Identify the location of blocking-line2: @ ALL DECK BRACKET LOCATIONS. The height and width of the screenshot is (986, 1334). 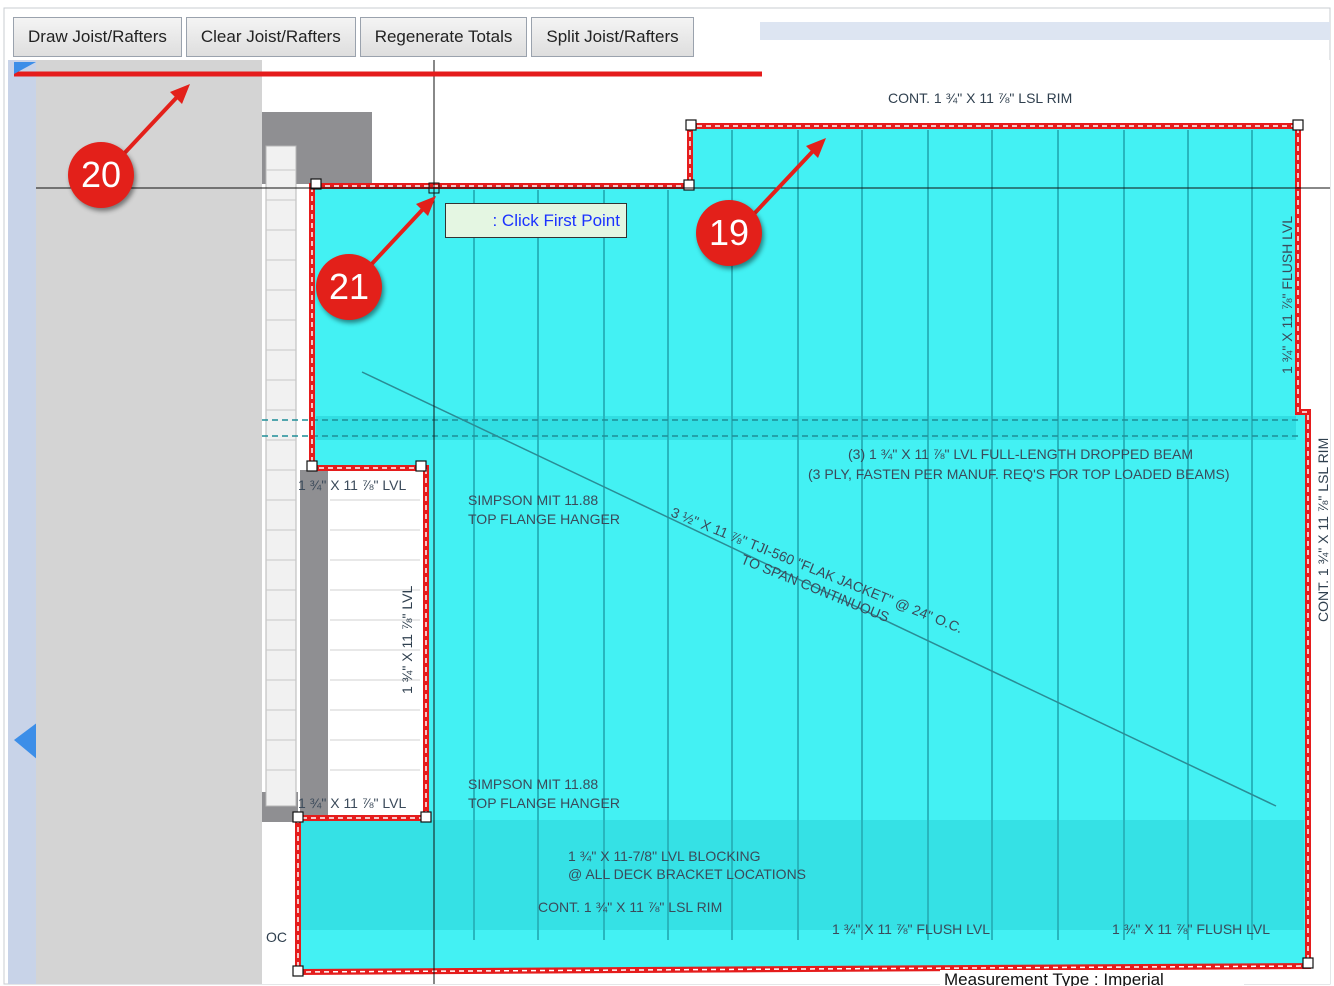
(687, 874).